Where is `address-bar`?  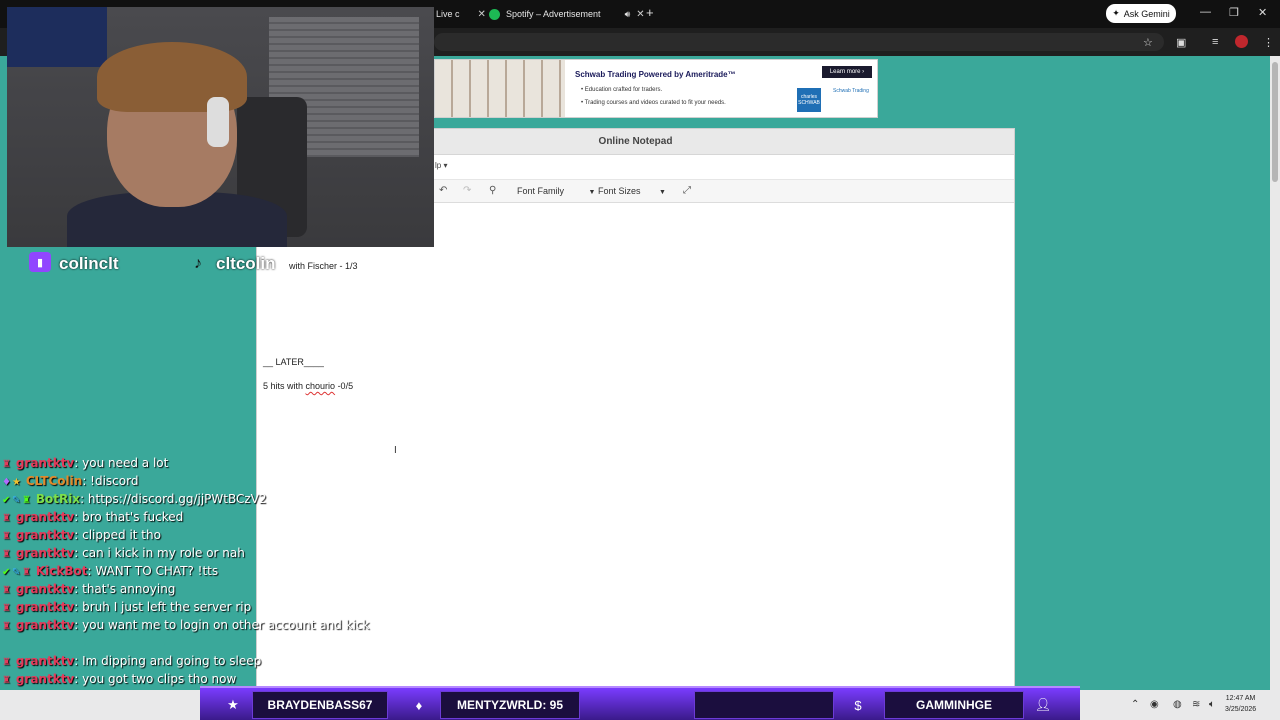
address-bar is located at coordinates (799, 42).